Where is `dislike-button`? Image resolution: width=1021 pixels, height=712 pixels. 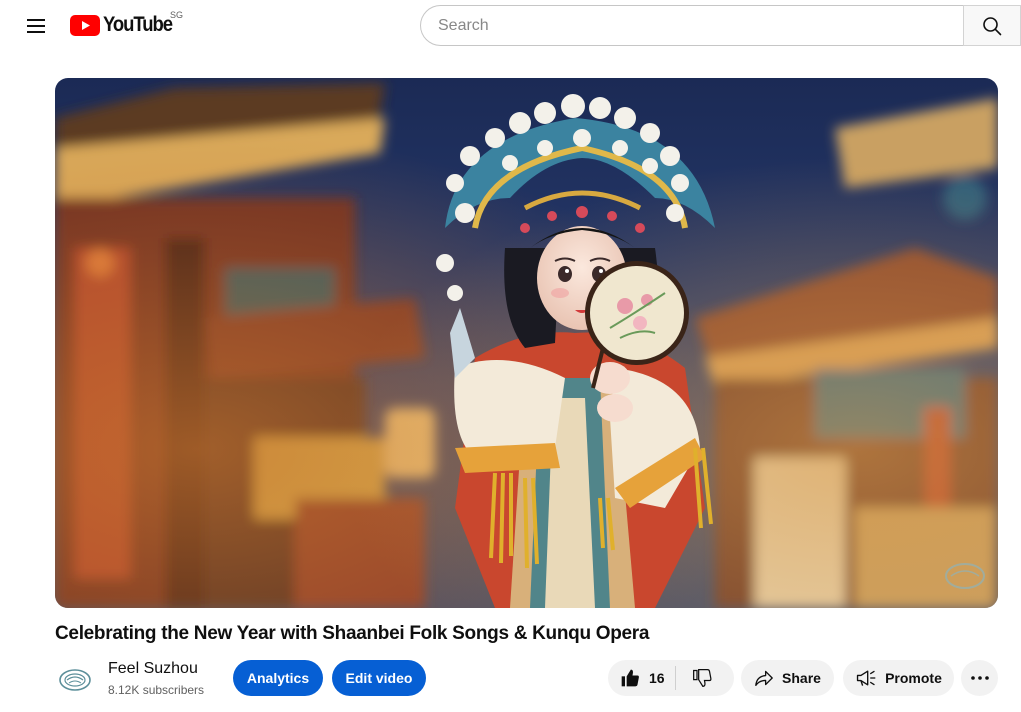
dislike-button is located at coordinates (702, 678).